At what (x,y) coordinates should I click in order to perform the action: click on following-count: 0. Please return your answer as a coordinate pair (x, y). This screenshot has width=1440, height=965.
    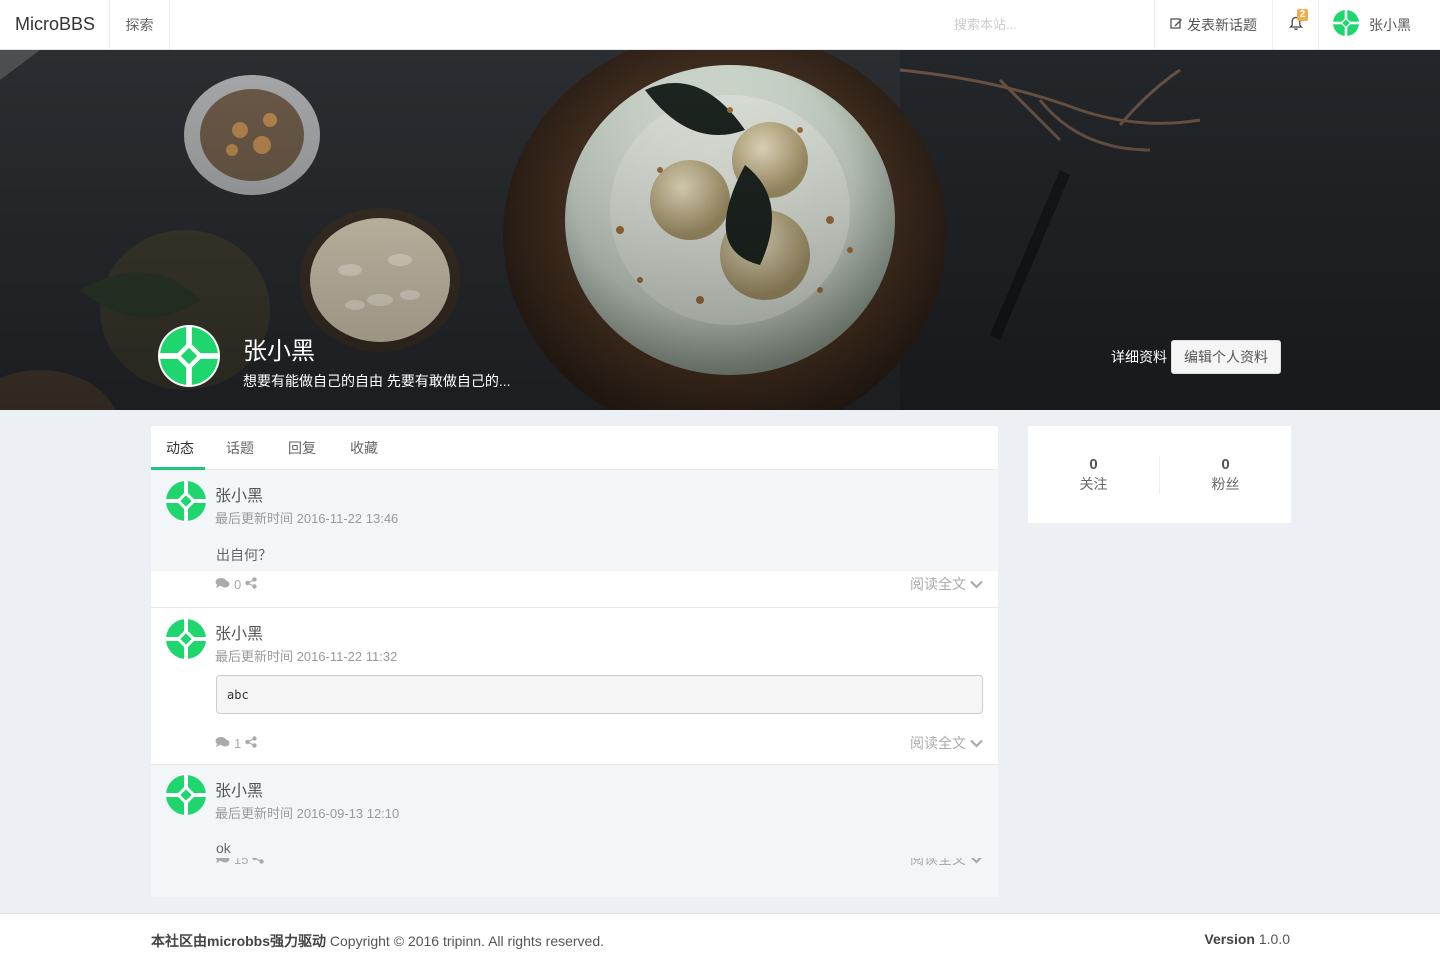
    Looking at the image, I should click on (1093, 464).